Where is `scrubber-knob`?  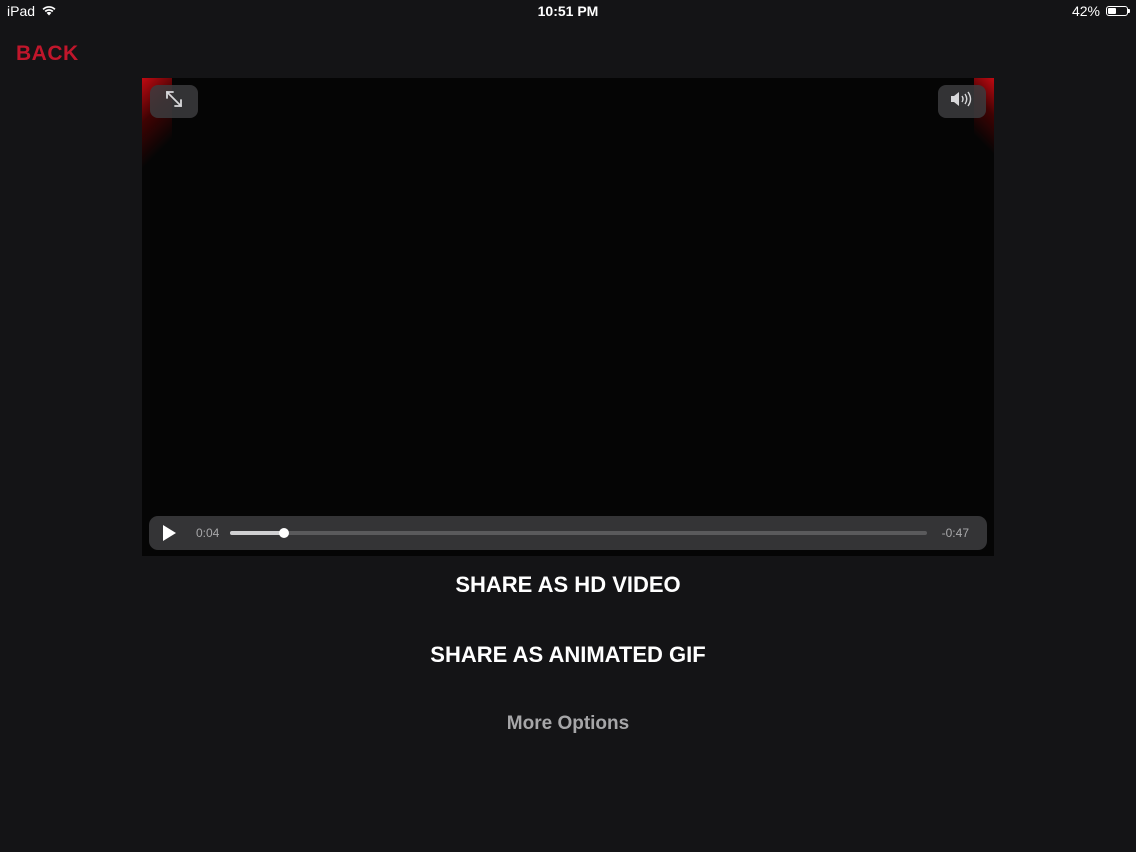 scrubber-knob is located at coordinates (284, 533).